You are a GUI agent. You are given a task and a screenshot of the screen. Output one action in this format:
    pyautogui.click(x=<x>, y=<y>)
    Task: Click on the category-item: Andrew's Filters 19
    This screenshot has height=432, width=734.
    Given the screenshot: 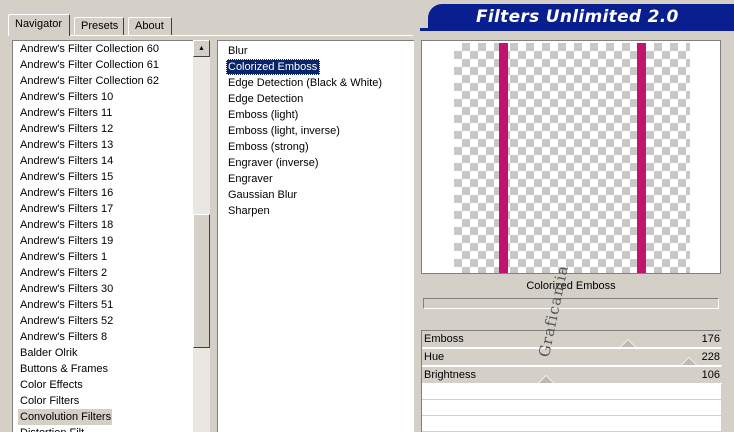 What is the action you would take?
    pyautogui.click(x=103, y=241)
    